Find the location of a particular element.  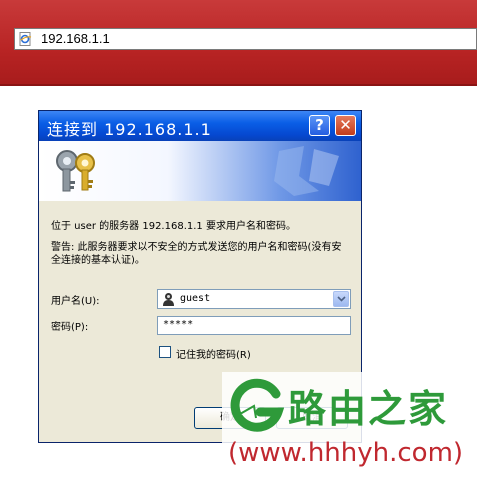

dropdown-button is located at coordinates (341, 299).